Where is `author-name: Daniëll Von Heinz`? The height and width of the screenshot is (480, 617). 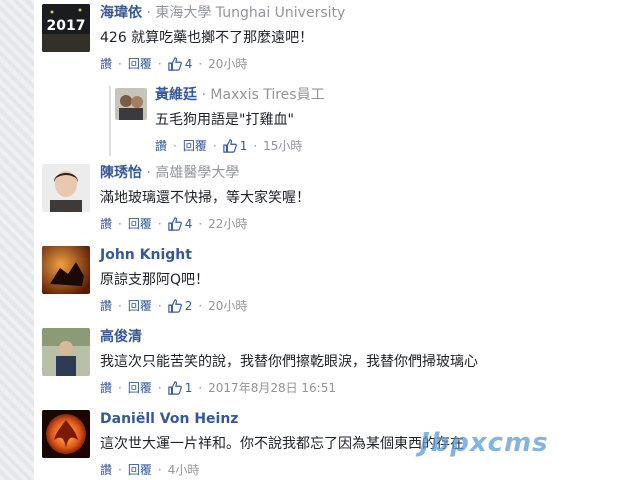 author-name: Daniëll Von Heinz is located at coordinates (169, 419).